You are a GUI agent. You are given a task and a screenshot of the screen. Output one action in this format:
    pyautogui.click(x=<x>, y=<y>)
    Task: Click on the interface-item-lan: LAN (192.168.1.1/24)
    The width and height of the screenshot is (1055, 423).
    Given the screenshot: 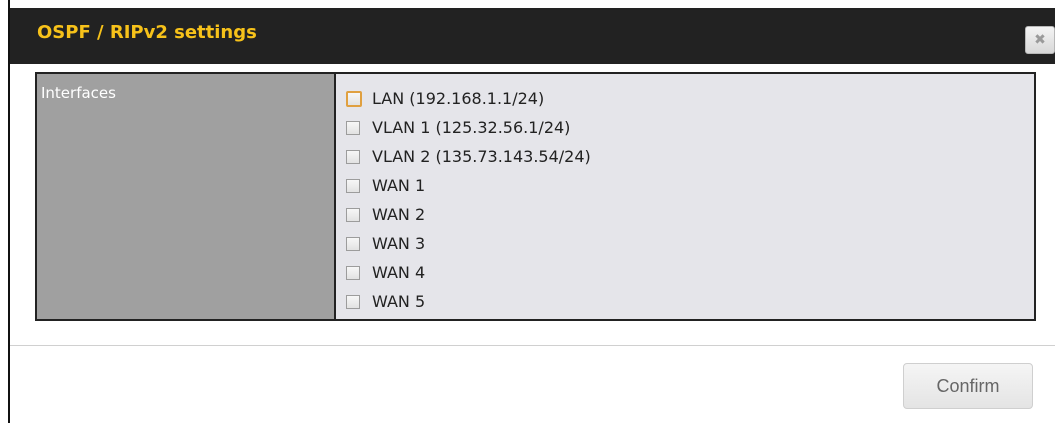 What is the action you would take?
    pyautogui.click(x=468, y=98)
    